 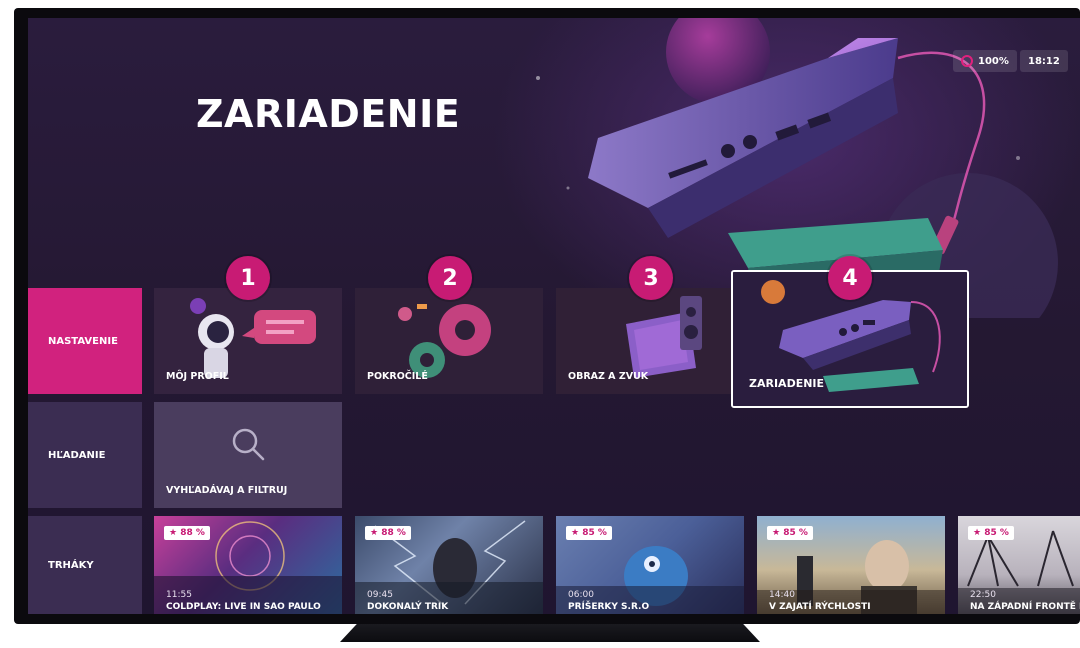 I want to click on movie-time: 06:00, so click(x=581, y=595).